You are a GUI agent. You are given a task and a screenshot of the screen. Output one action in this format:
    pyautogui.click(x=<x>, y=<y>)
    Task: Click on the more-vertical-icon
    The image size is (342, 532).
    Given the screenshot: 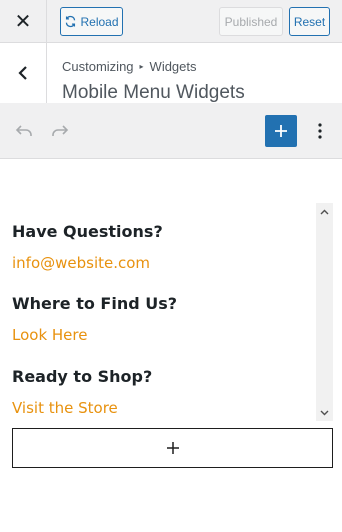 What is the action you would take?
    pyautogui.click(x=320, y=131)
    